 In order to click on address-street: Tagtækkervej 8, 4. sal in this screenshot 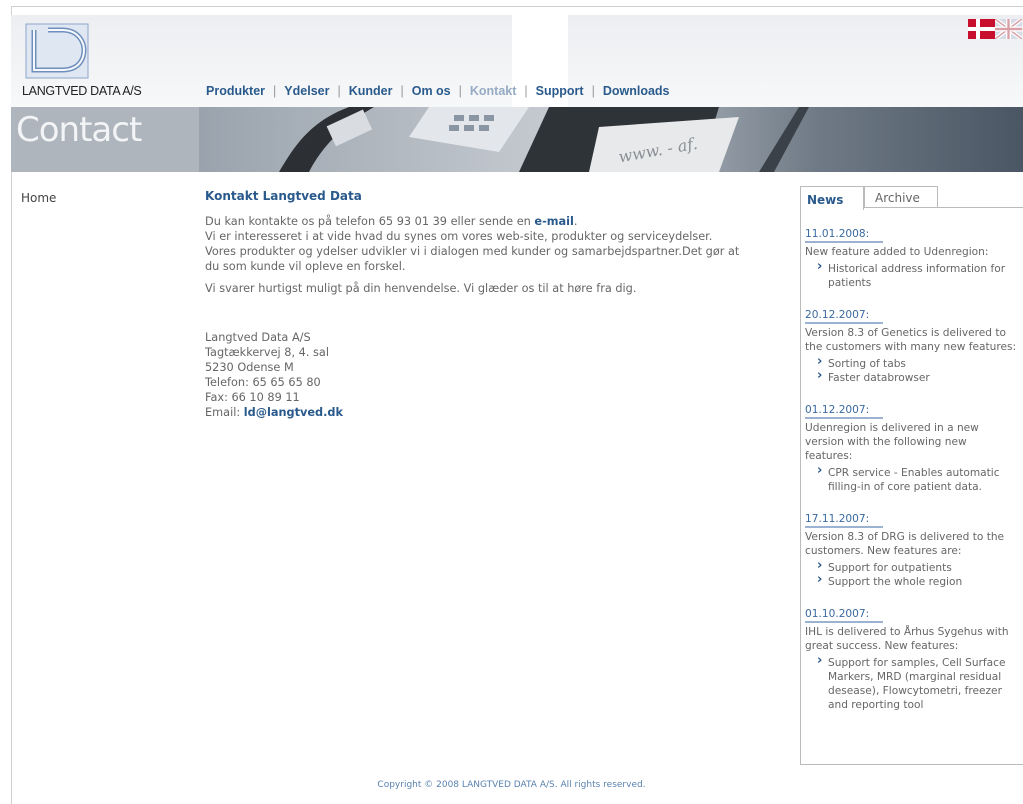, I will do `click(267, 352)`.